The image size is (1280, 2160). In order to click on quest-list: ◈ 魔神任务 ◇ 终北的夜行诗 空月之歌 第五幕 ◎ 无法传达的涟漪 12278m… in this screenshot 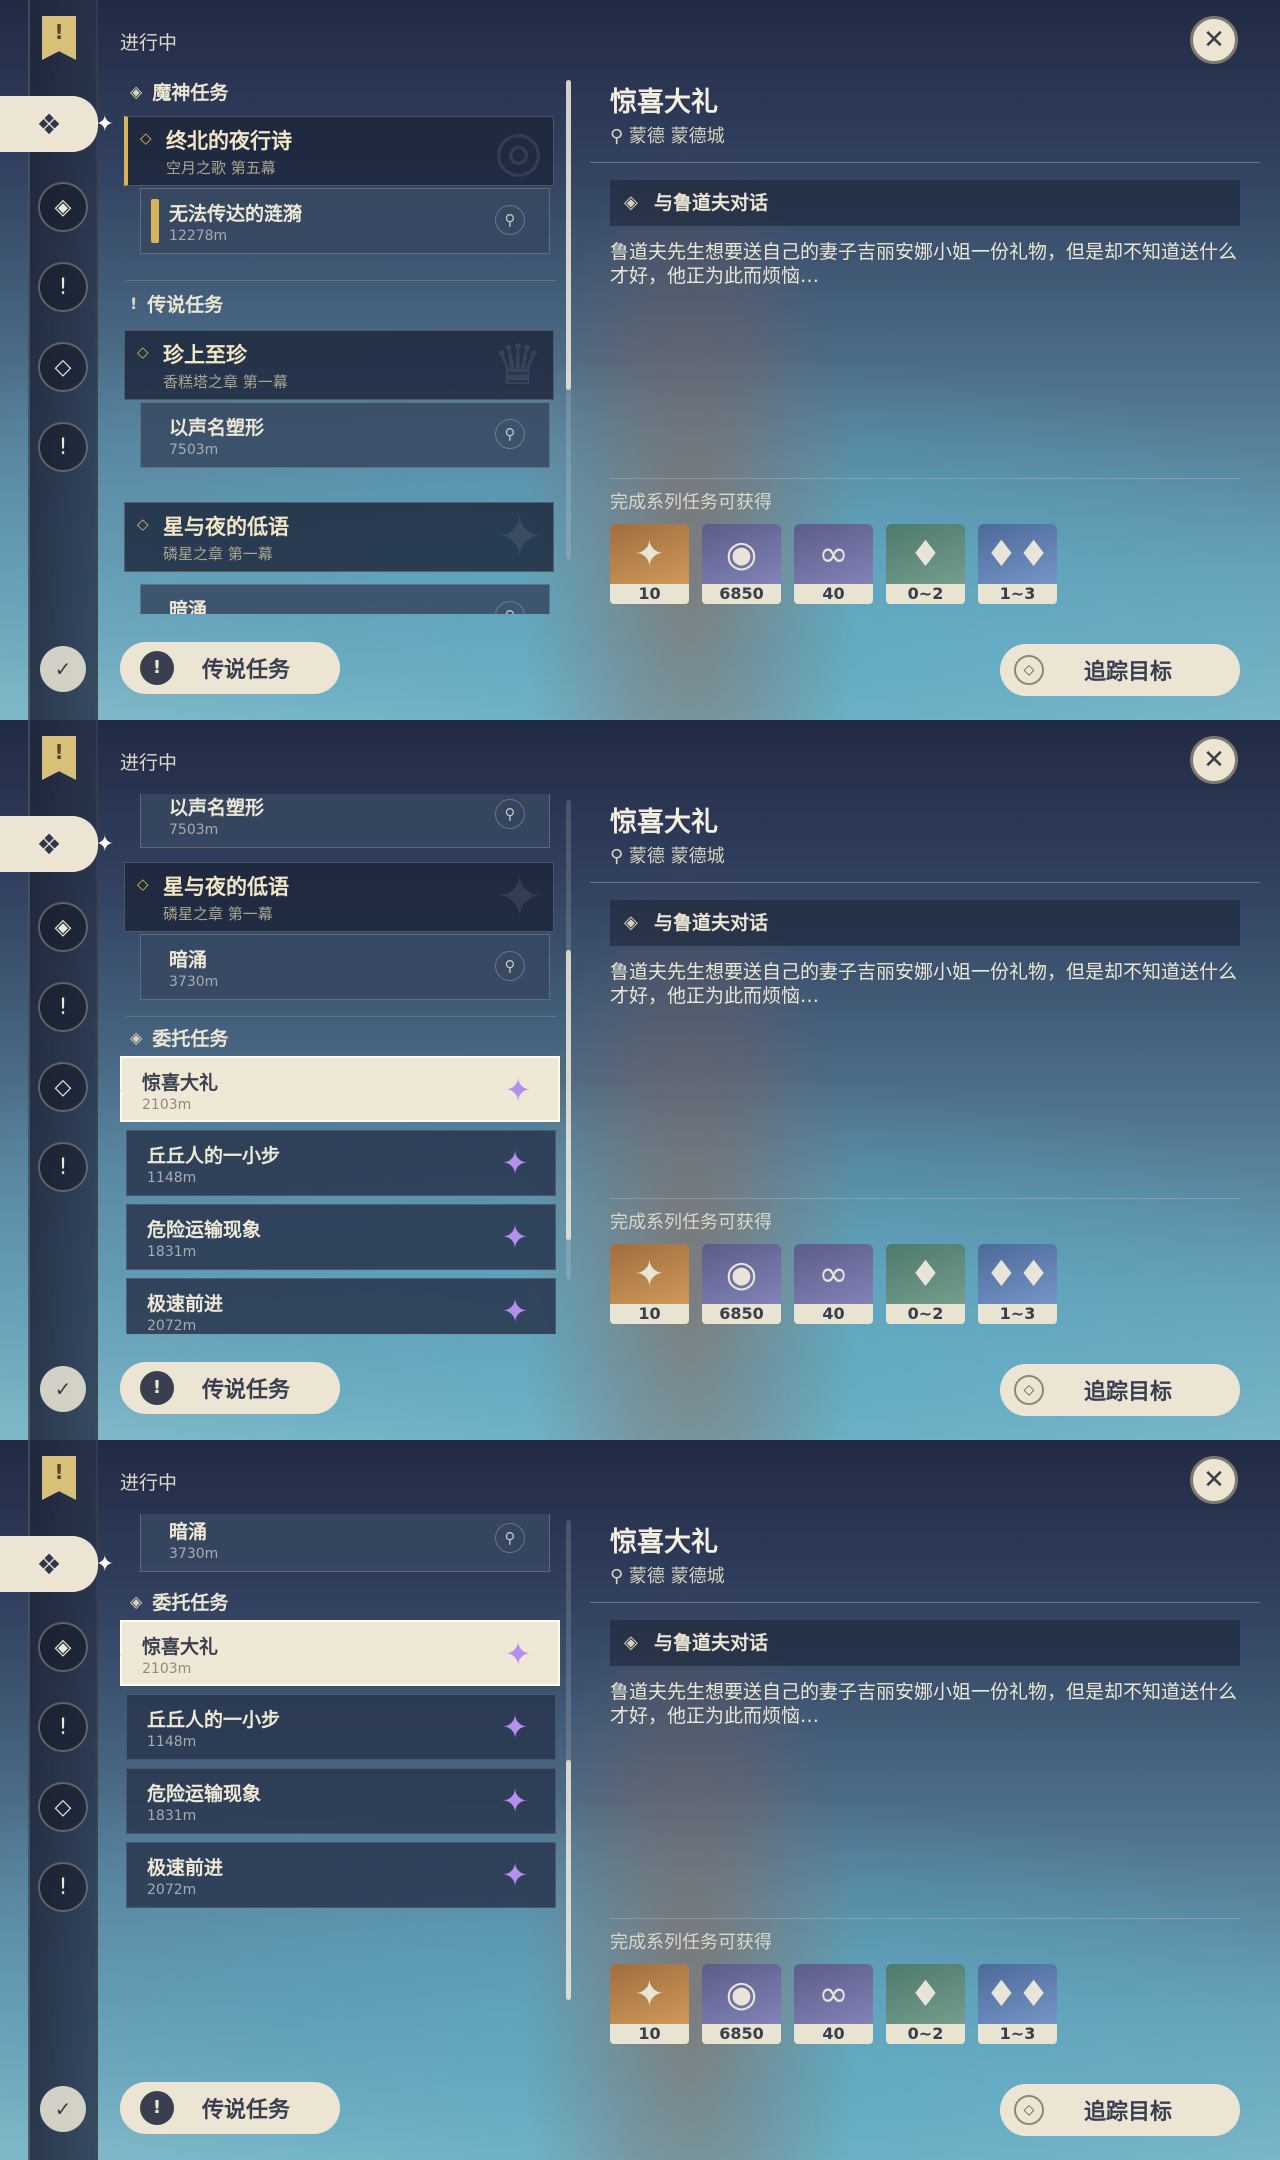, I will do `click(340, 344)`.